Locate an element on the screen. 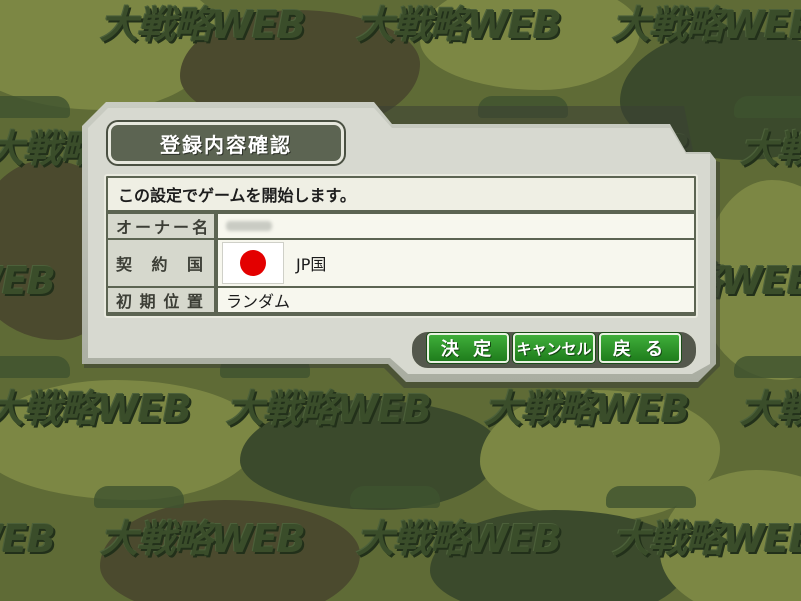 Image resolution: width=801 pixels, height=601 pixels. dialog-title: 登録内容確認 is located at coordinates (226, 144).